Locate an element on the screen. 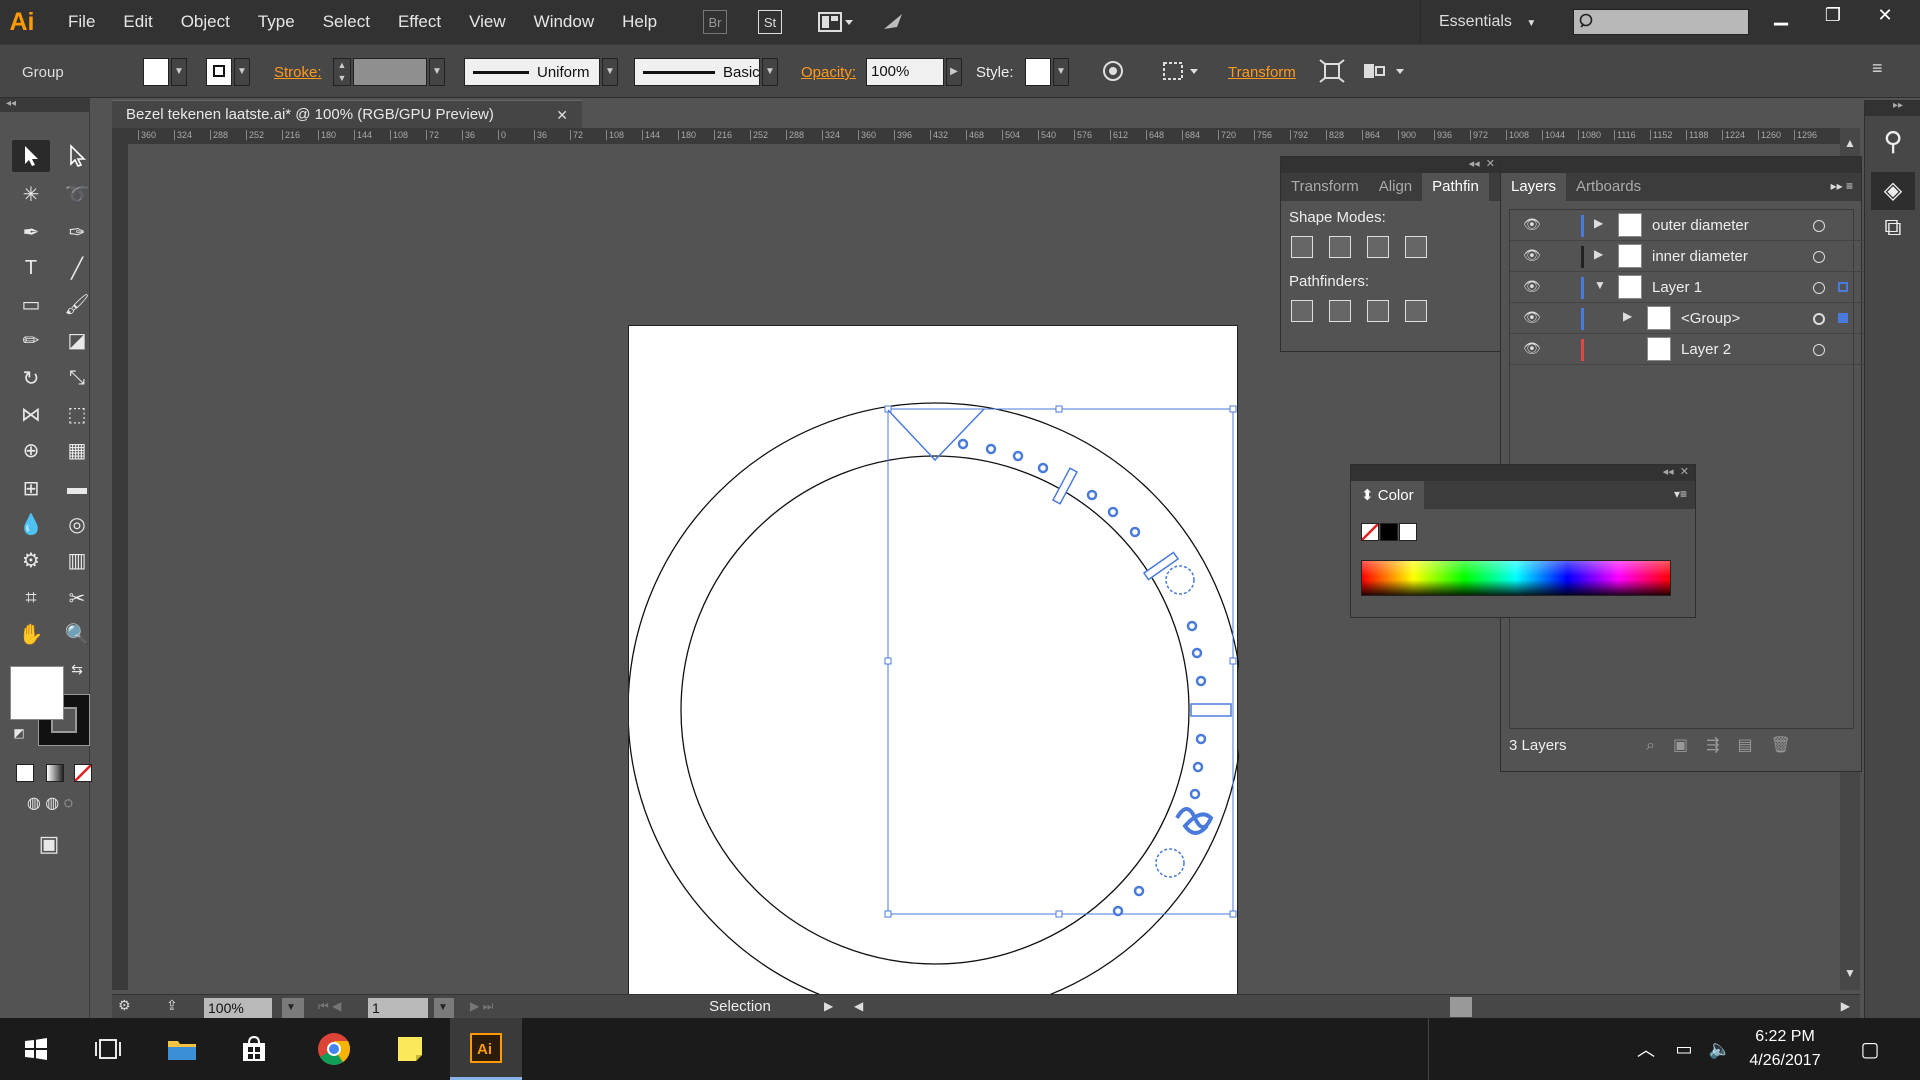 The height and width of the screenshot is (1080, 1920). tab-layers: Layers is located at coordinates (1534, 187).